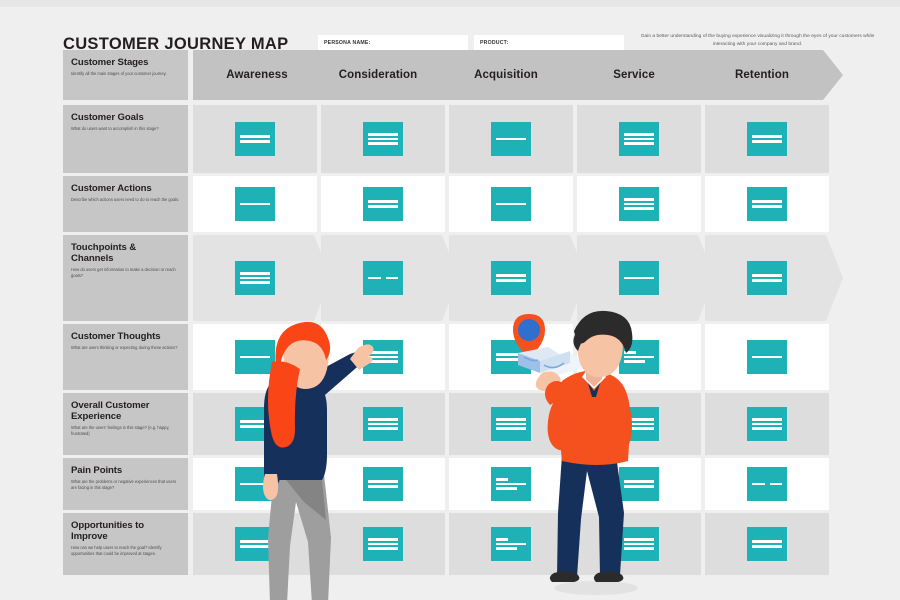 The image size is (900, 600). I want to click on row-label-title: Customer Thoughts, so click(116, 336).